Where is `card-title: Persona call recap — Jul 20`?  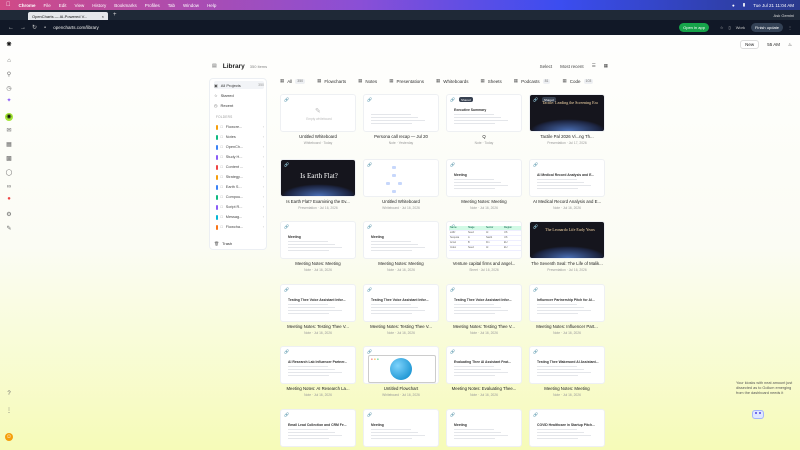 card-title: Persona call recap — Jul 20 is located at coordinates (401, 136).